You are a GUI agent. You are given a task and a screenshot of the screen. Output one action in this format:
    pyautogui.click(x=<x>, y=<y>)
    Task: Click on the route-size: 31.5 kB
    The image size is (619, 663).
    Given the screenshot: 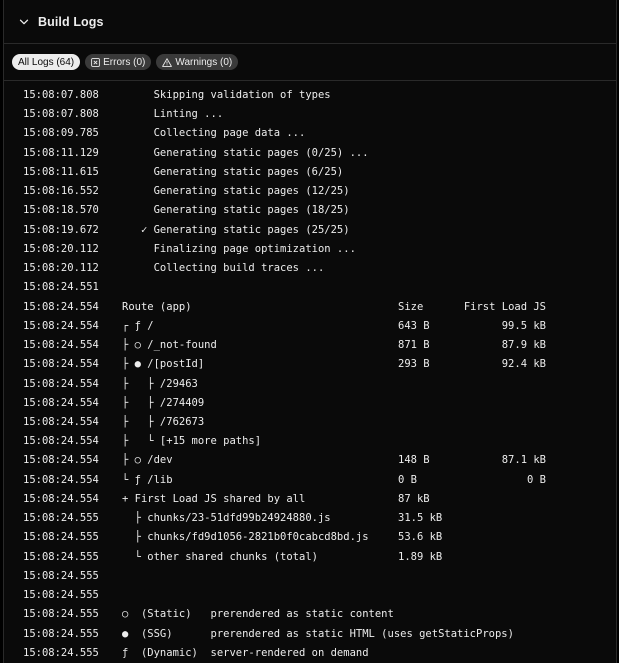 What is the action you would take?
    pyautogui.click(x=420, y=518)
    